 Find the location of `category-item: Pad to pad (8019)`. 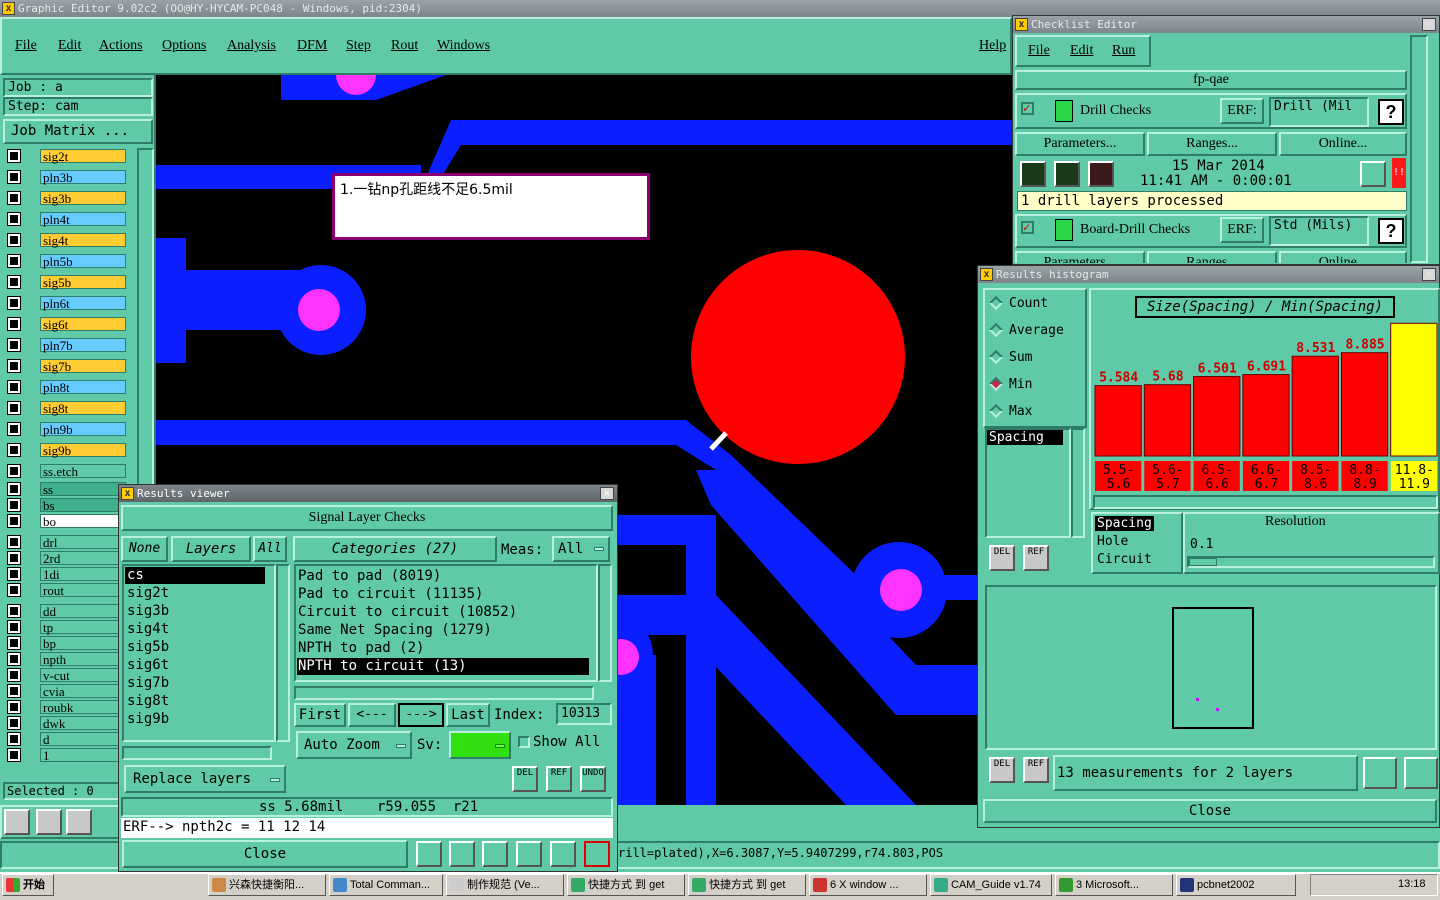

category-item: Pad to pad (8019) is located at coordinates (443, 576).